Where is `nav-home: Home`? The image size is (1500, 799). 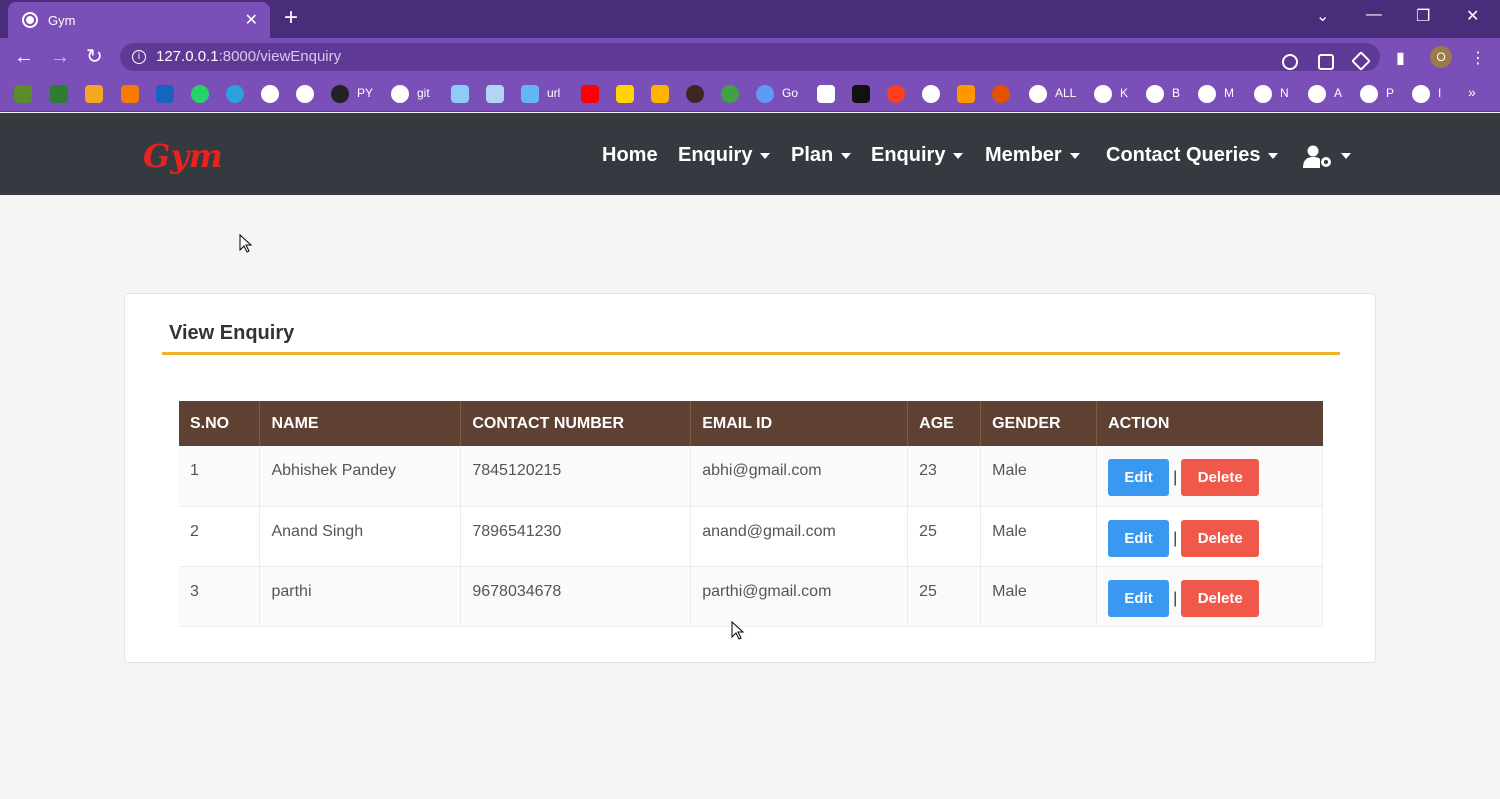
nav-home: Home is located at coordinates (630, 155).